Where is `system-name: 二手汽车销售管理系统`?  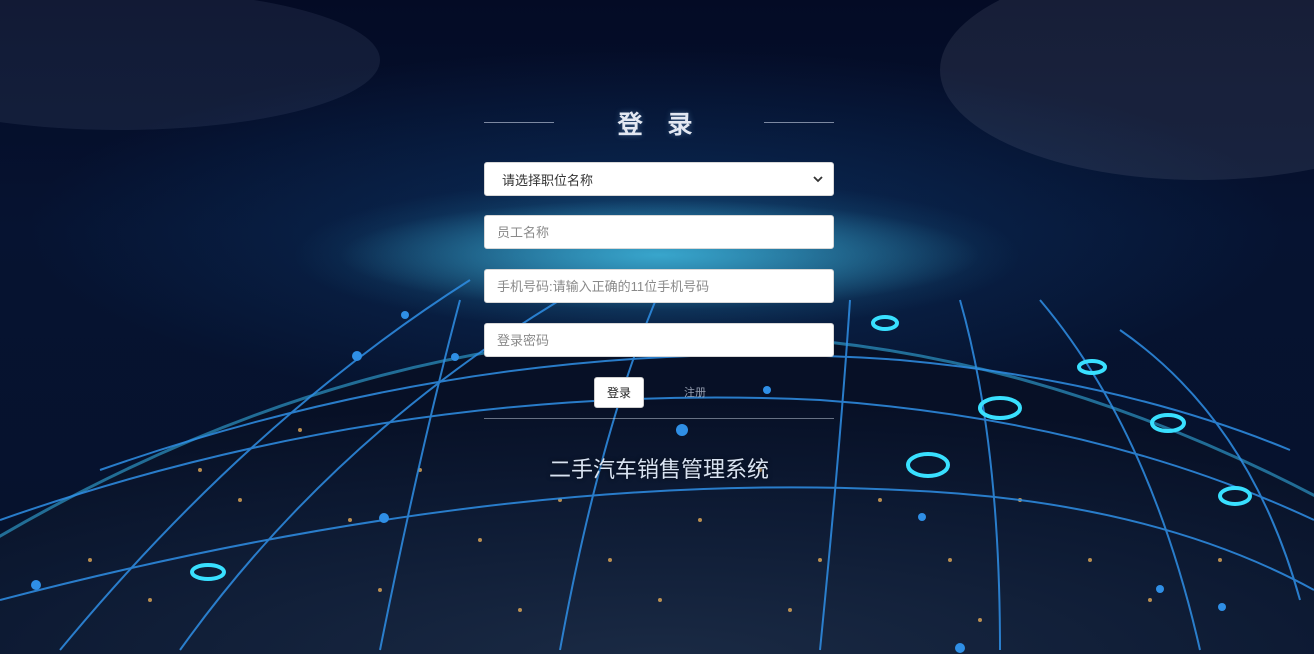
system-name: 二手汽车销售管理系统 is located at coordinates (658, 470).